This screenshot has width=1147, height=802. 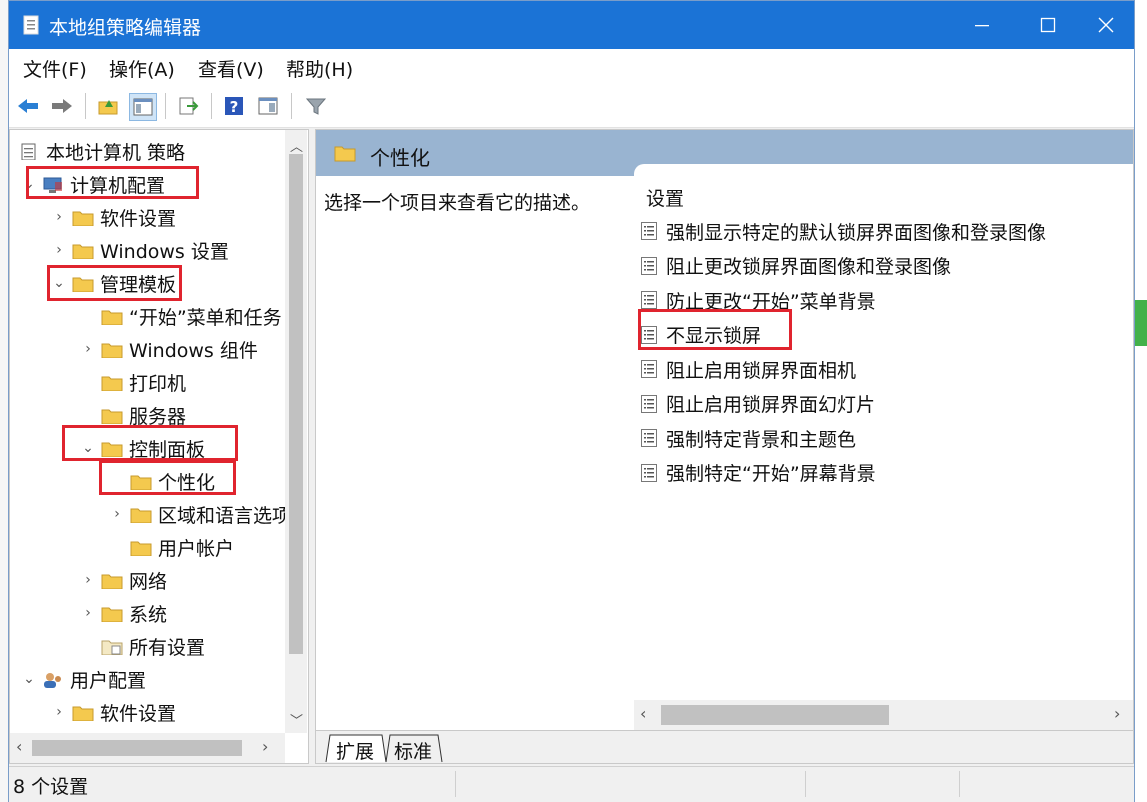 What do you see at coordinates (158, 416) in the screenshot?
I see `tree-item-label: 服务器` at bounding box center [158, 416].